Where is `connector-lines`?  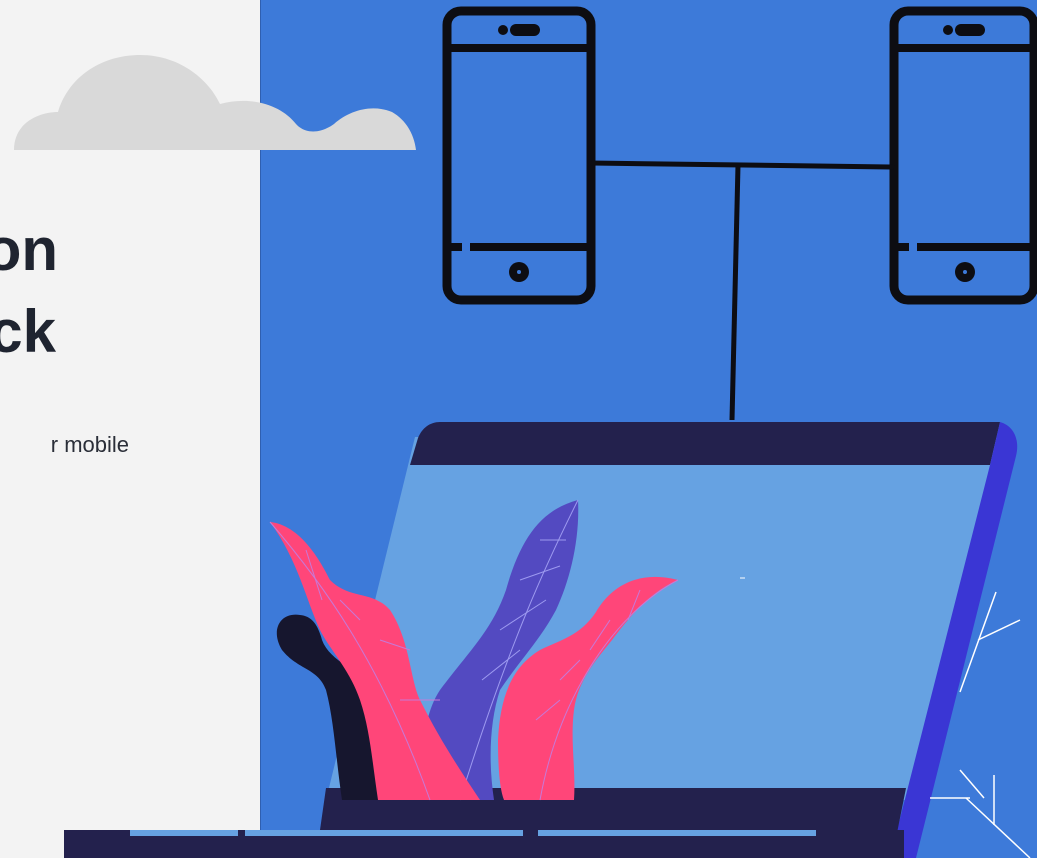 connector-lines is located at coordinates (742, 290).